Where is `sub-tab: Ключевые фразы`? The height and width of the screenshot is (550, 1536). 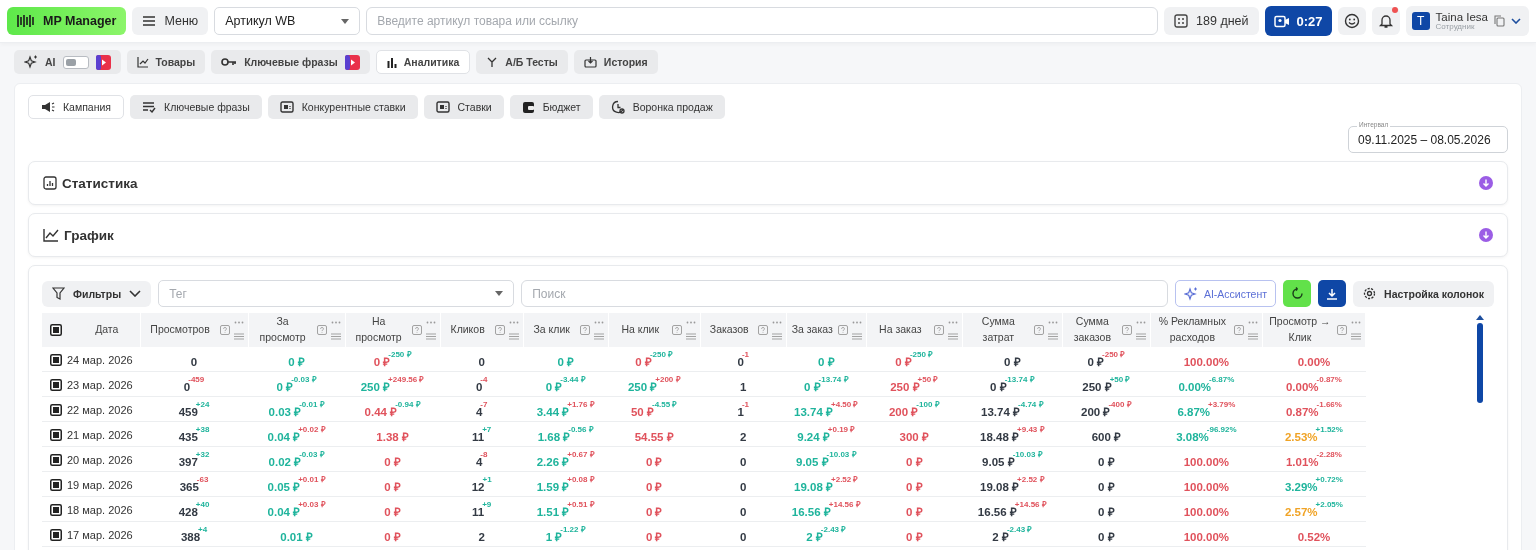 sub-tab: Ключевые фразы is located at coordinates (196, 107).